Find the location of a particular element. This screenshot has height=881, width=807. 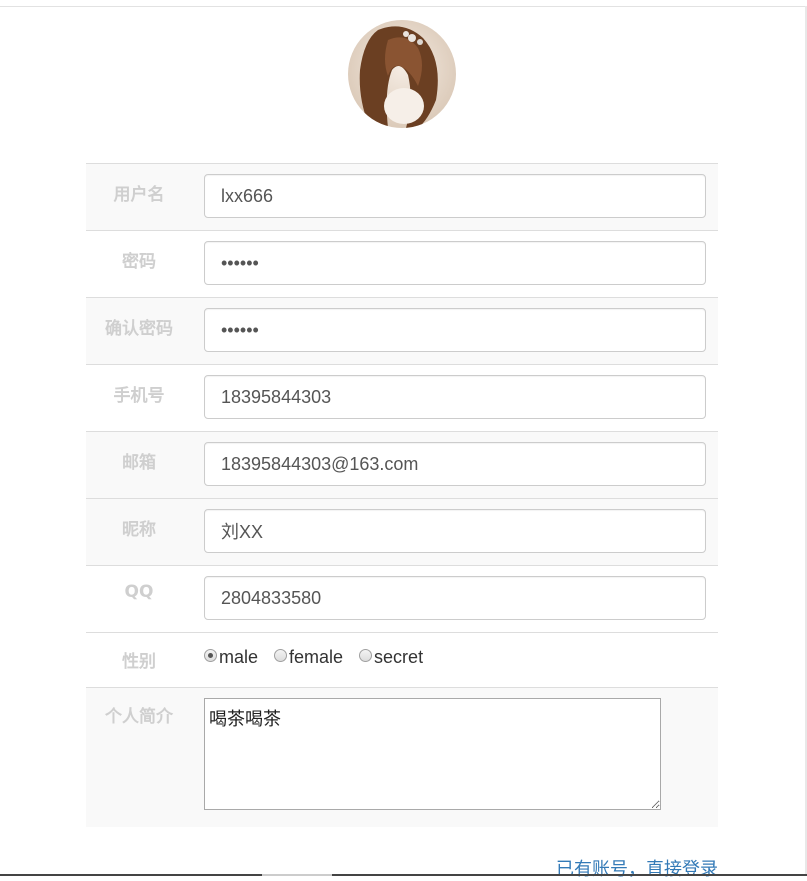

nickname-row: 昵称 is located at coordinates (402, 532).